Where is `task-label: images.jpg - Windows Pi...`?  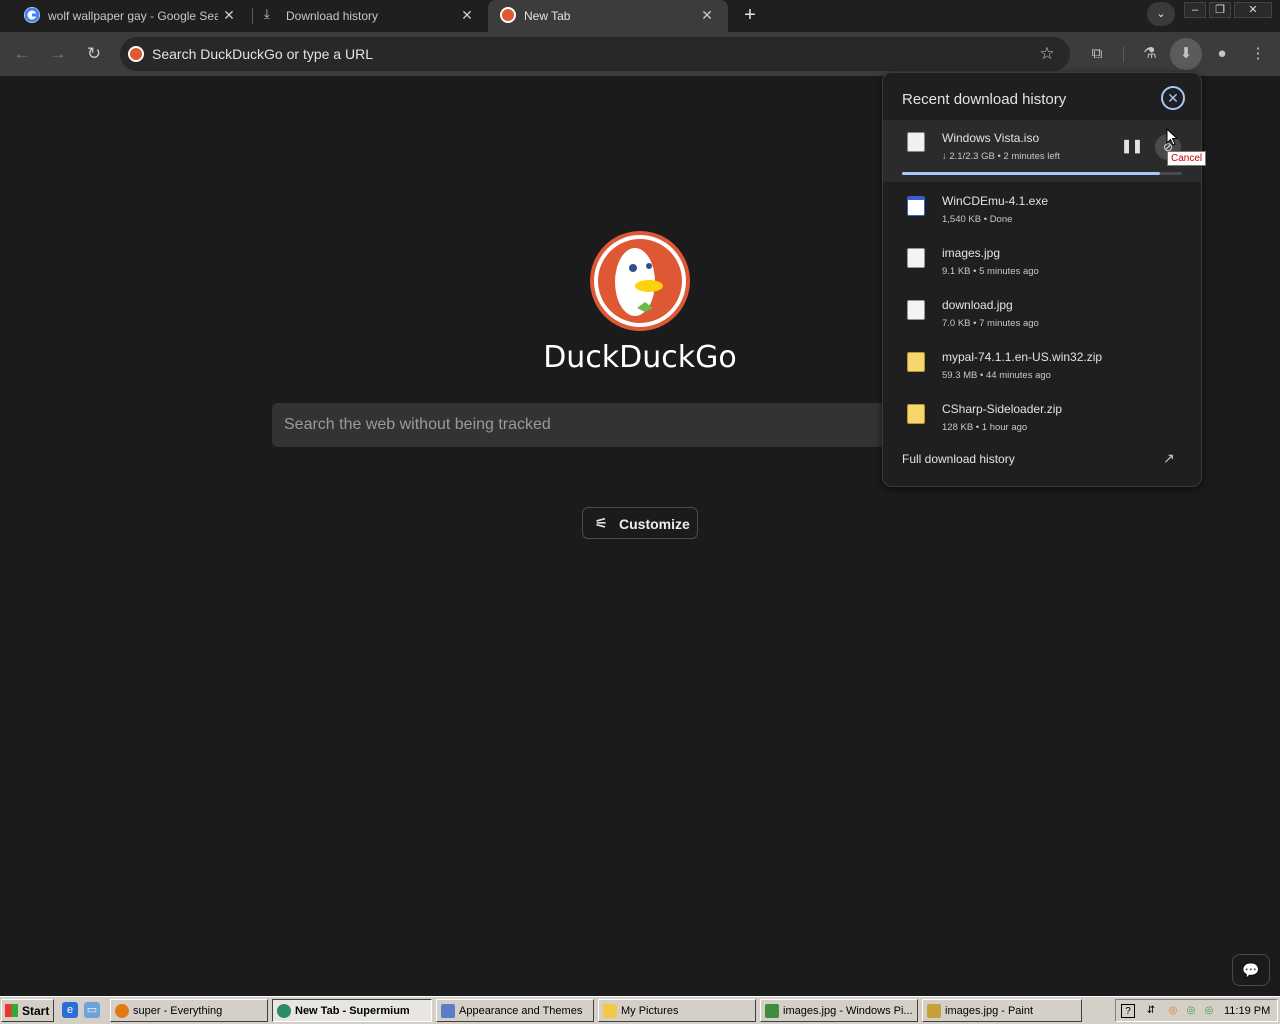
task-label: images.jpg - Windows Pi... is located at coordinates (848, 1011).